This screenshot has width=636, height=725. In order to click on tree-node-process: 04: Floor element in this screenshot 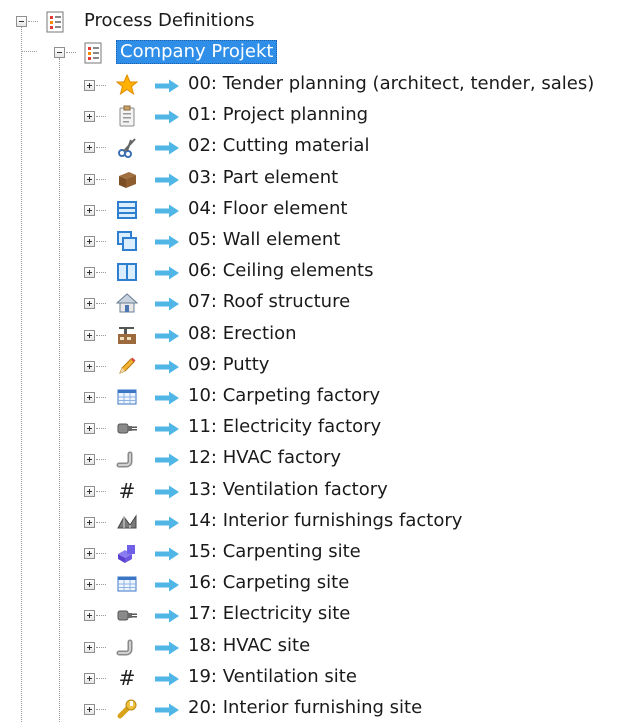, I will do `click(318, 210)`.